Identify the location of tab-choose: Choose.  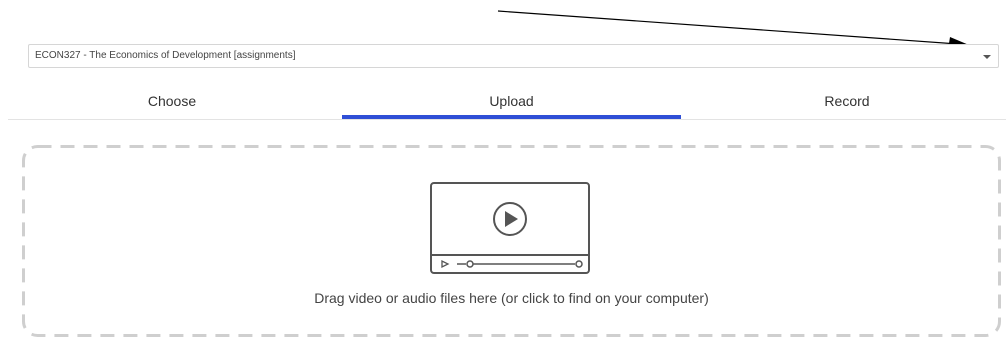
(172, 101).